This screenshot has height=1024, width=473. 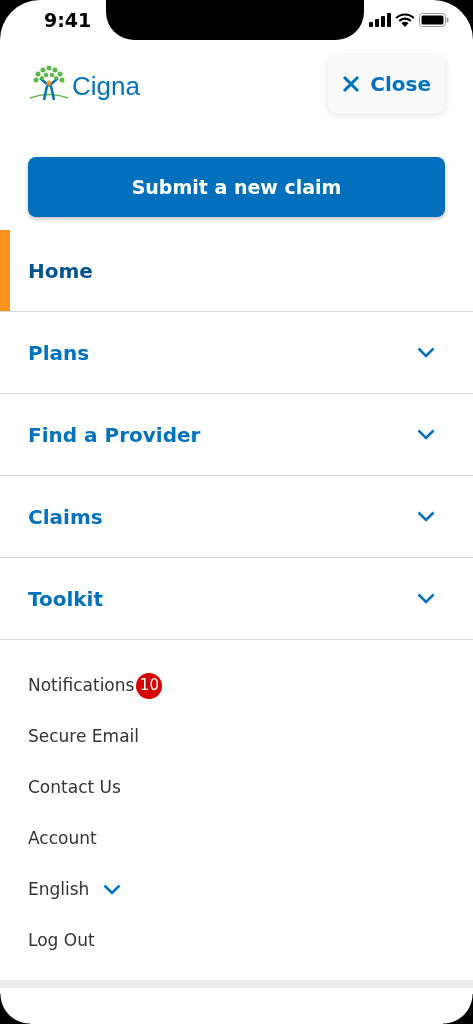 What do you see at coordinates (106, 86) in the screenshot?
I see `logo-wordmark: Cigna` at bounding box center [106, 86].